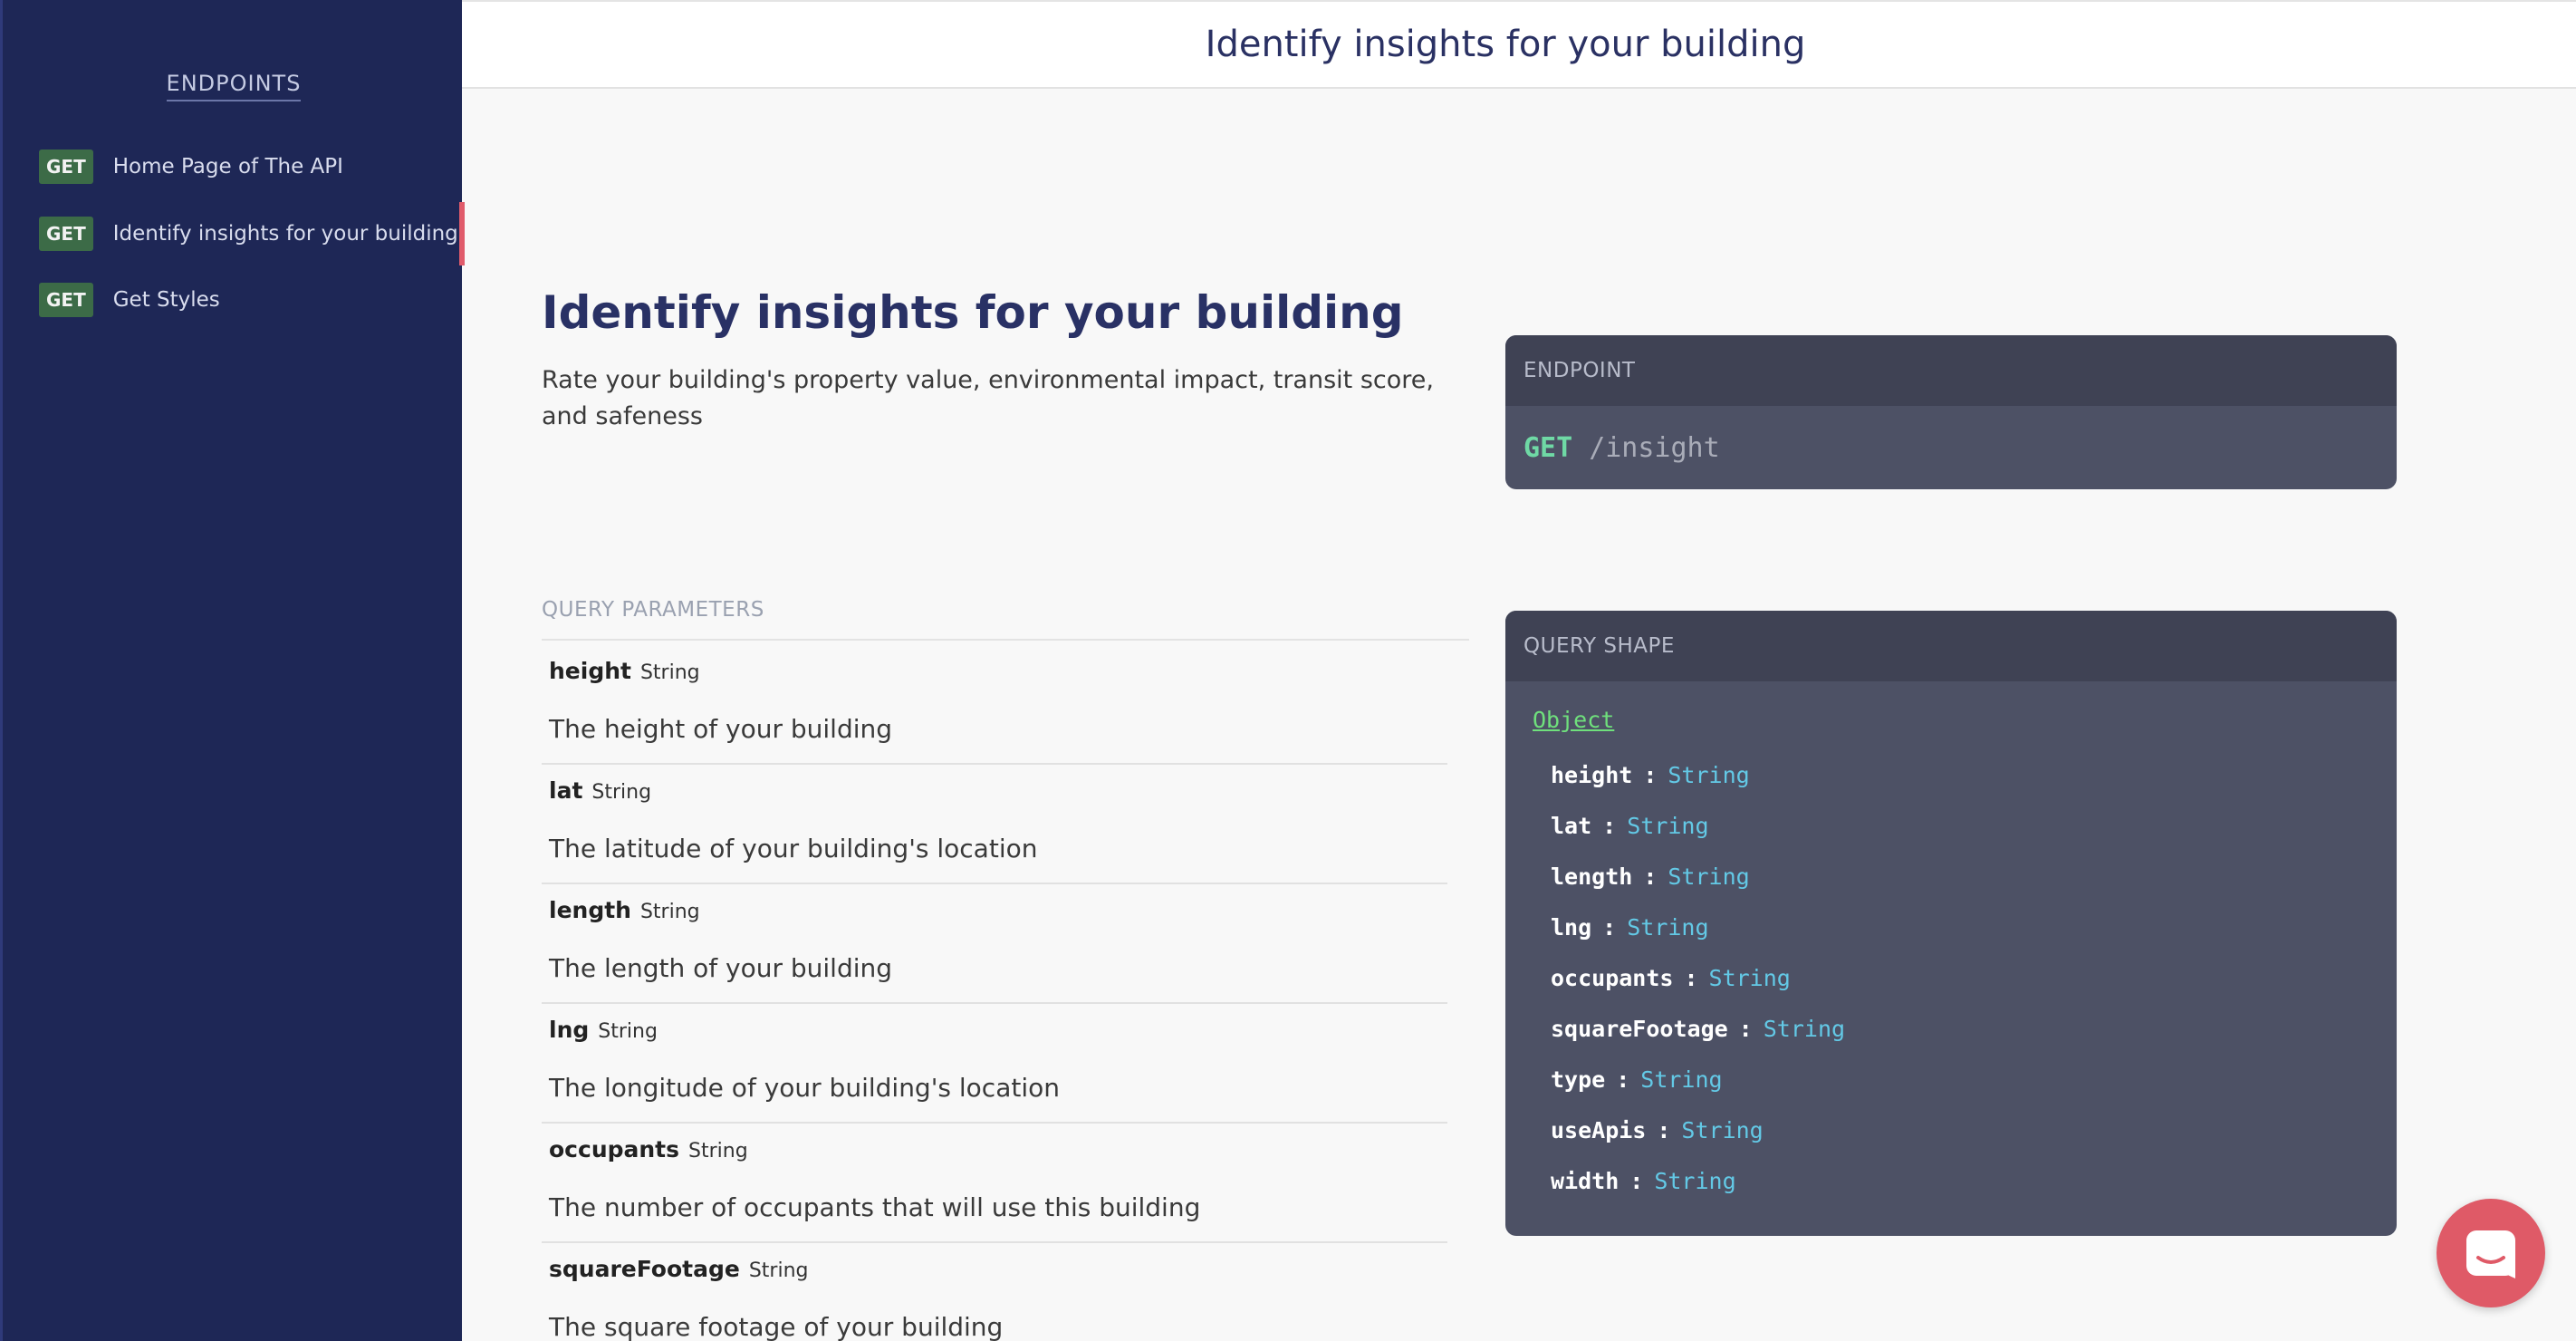 The height and width of the screenshot is (1341, 2576). I want to click on shape-field-name: useApis, so click(1599, 1130).